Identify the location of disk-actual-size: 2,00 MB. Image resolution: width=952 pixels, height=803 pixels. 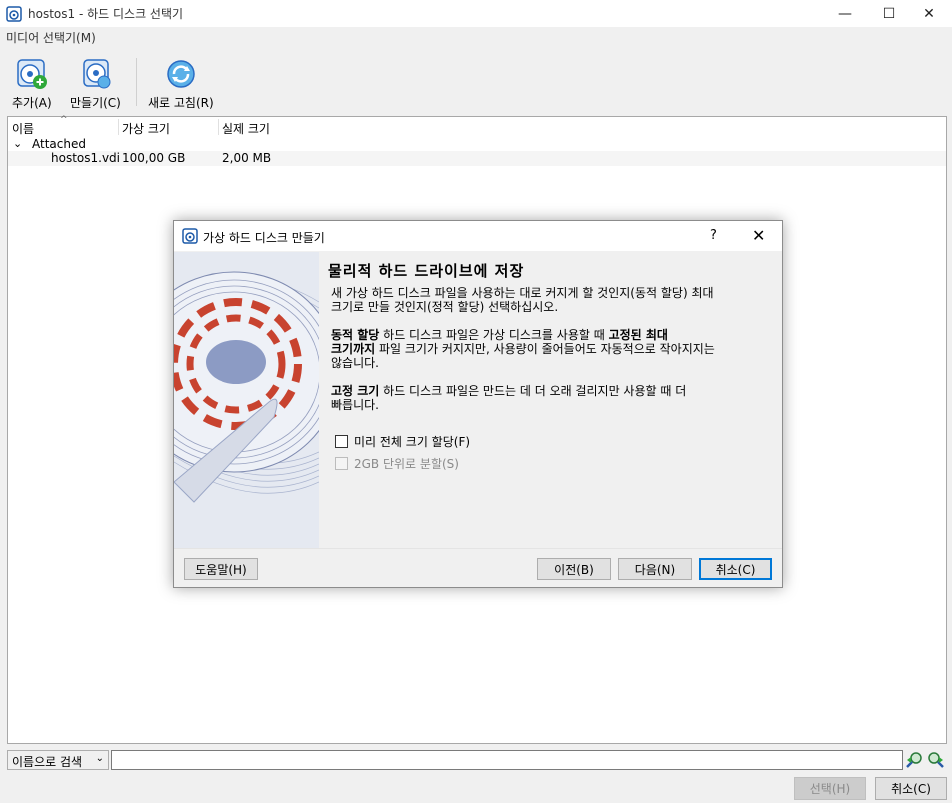
(247, 158).